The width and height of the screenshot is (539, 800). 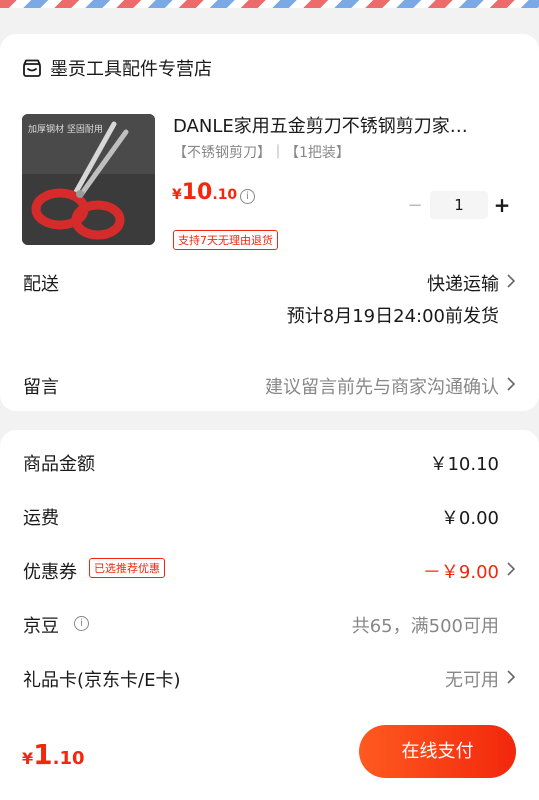 What do you see at coordinates (197, 192) in the screenshot?
I see `price-integer: 10` at bounding box center [197, 192].